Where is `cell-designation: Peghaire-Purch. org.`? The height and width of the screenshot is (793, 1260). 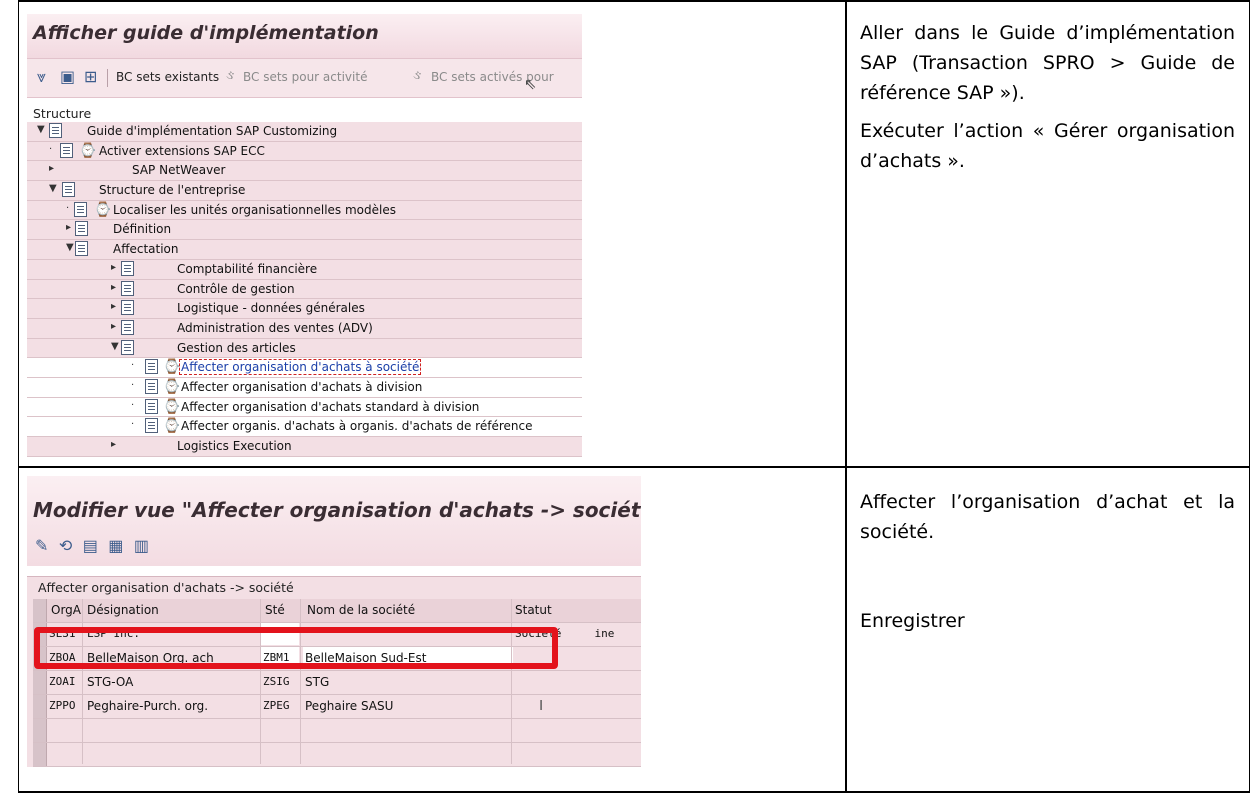 cell-designation: Peghaire-Purch. org. is located at coordinates (148, 706).